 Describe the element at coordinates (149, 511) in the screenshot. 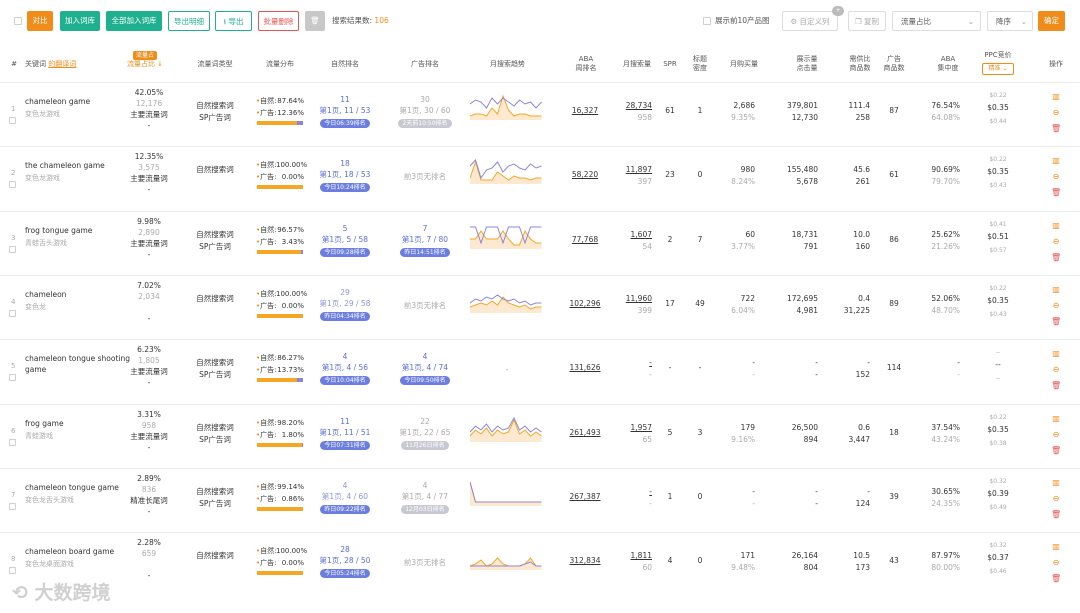

I see `traffic-ratio-dash: -` at that location.